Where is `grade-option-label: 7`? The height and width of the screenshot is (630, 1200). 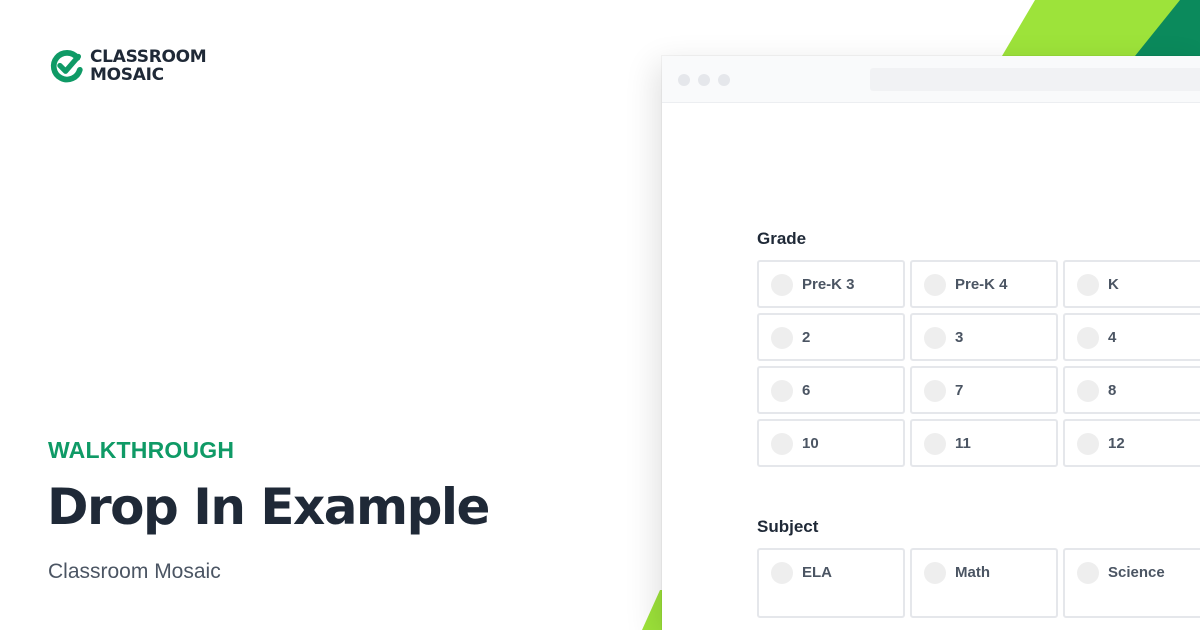
grade-option-label: 7 is located at coordinates (959, 390).